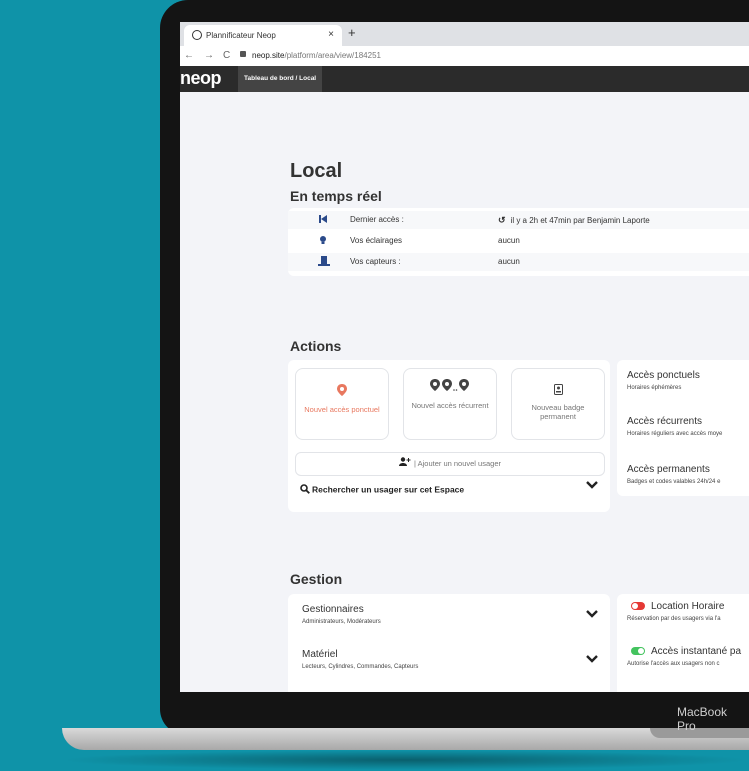  Describe the element at coordinates (702, 719) in the screenshot. I see `device-brand: MacBook Pro` at that location.